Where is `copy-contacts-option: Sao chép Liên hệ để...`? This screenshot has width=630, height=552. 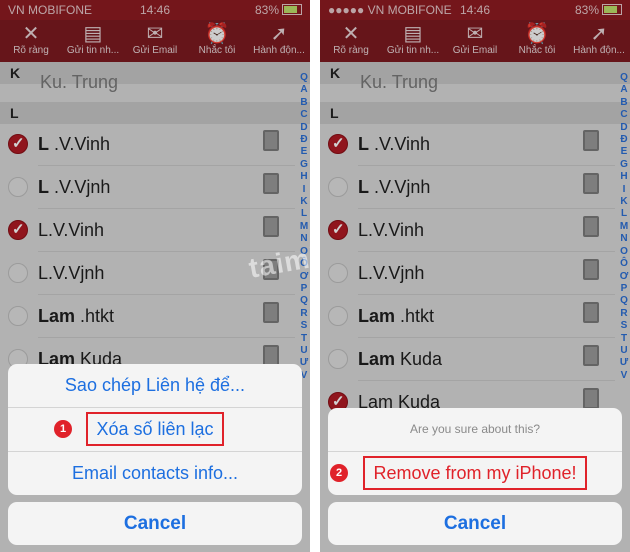 copy-contacts-option: Sao chép Liên hệ để... is located at coordinates (155, 386).